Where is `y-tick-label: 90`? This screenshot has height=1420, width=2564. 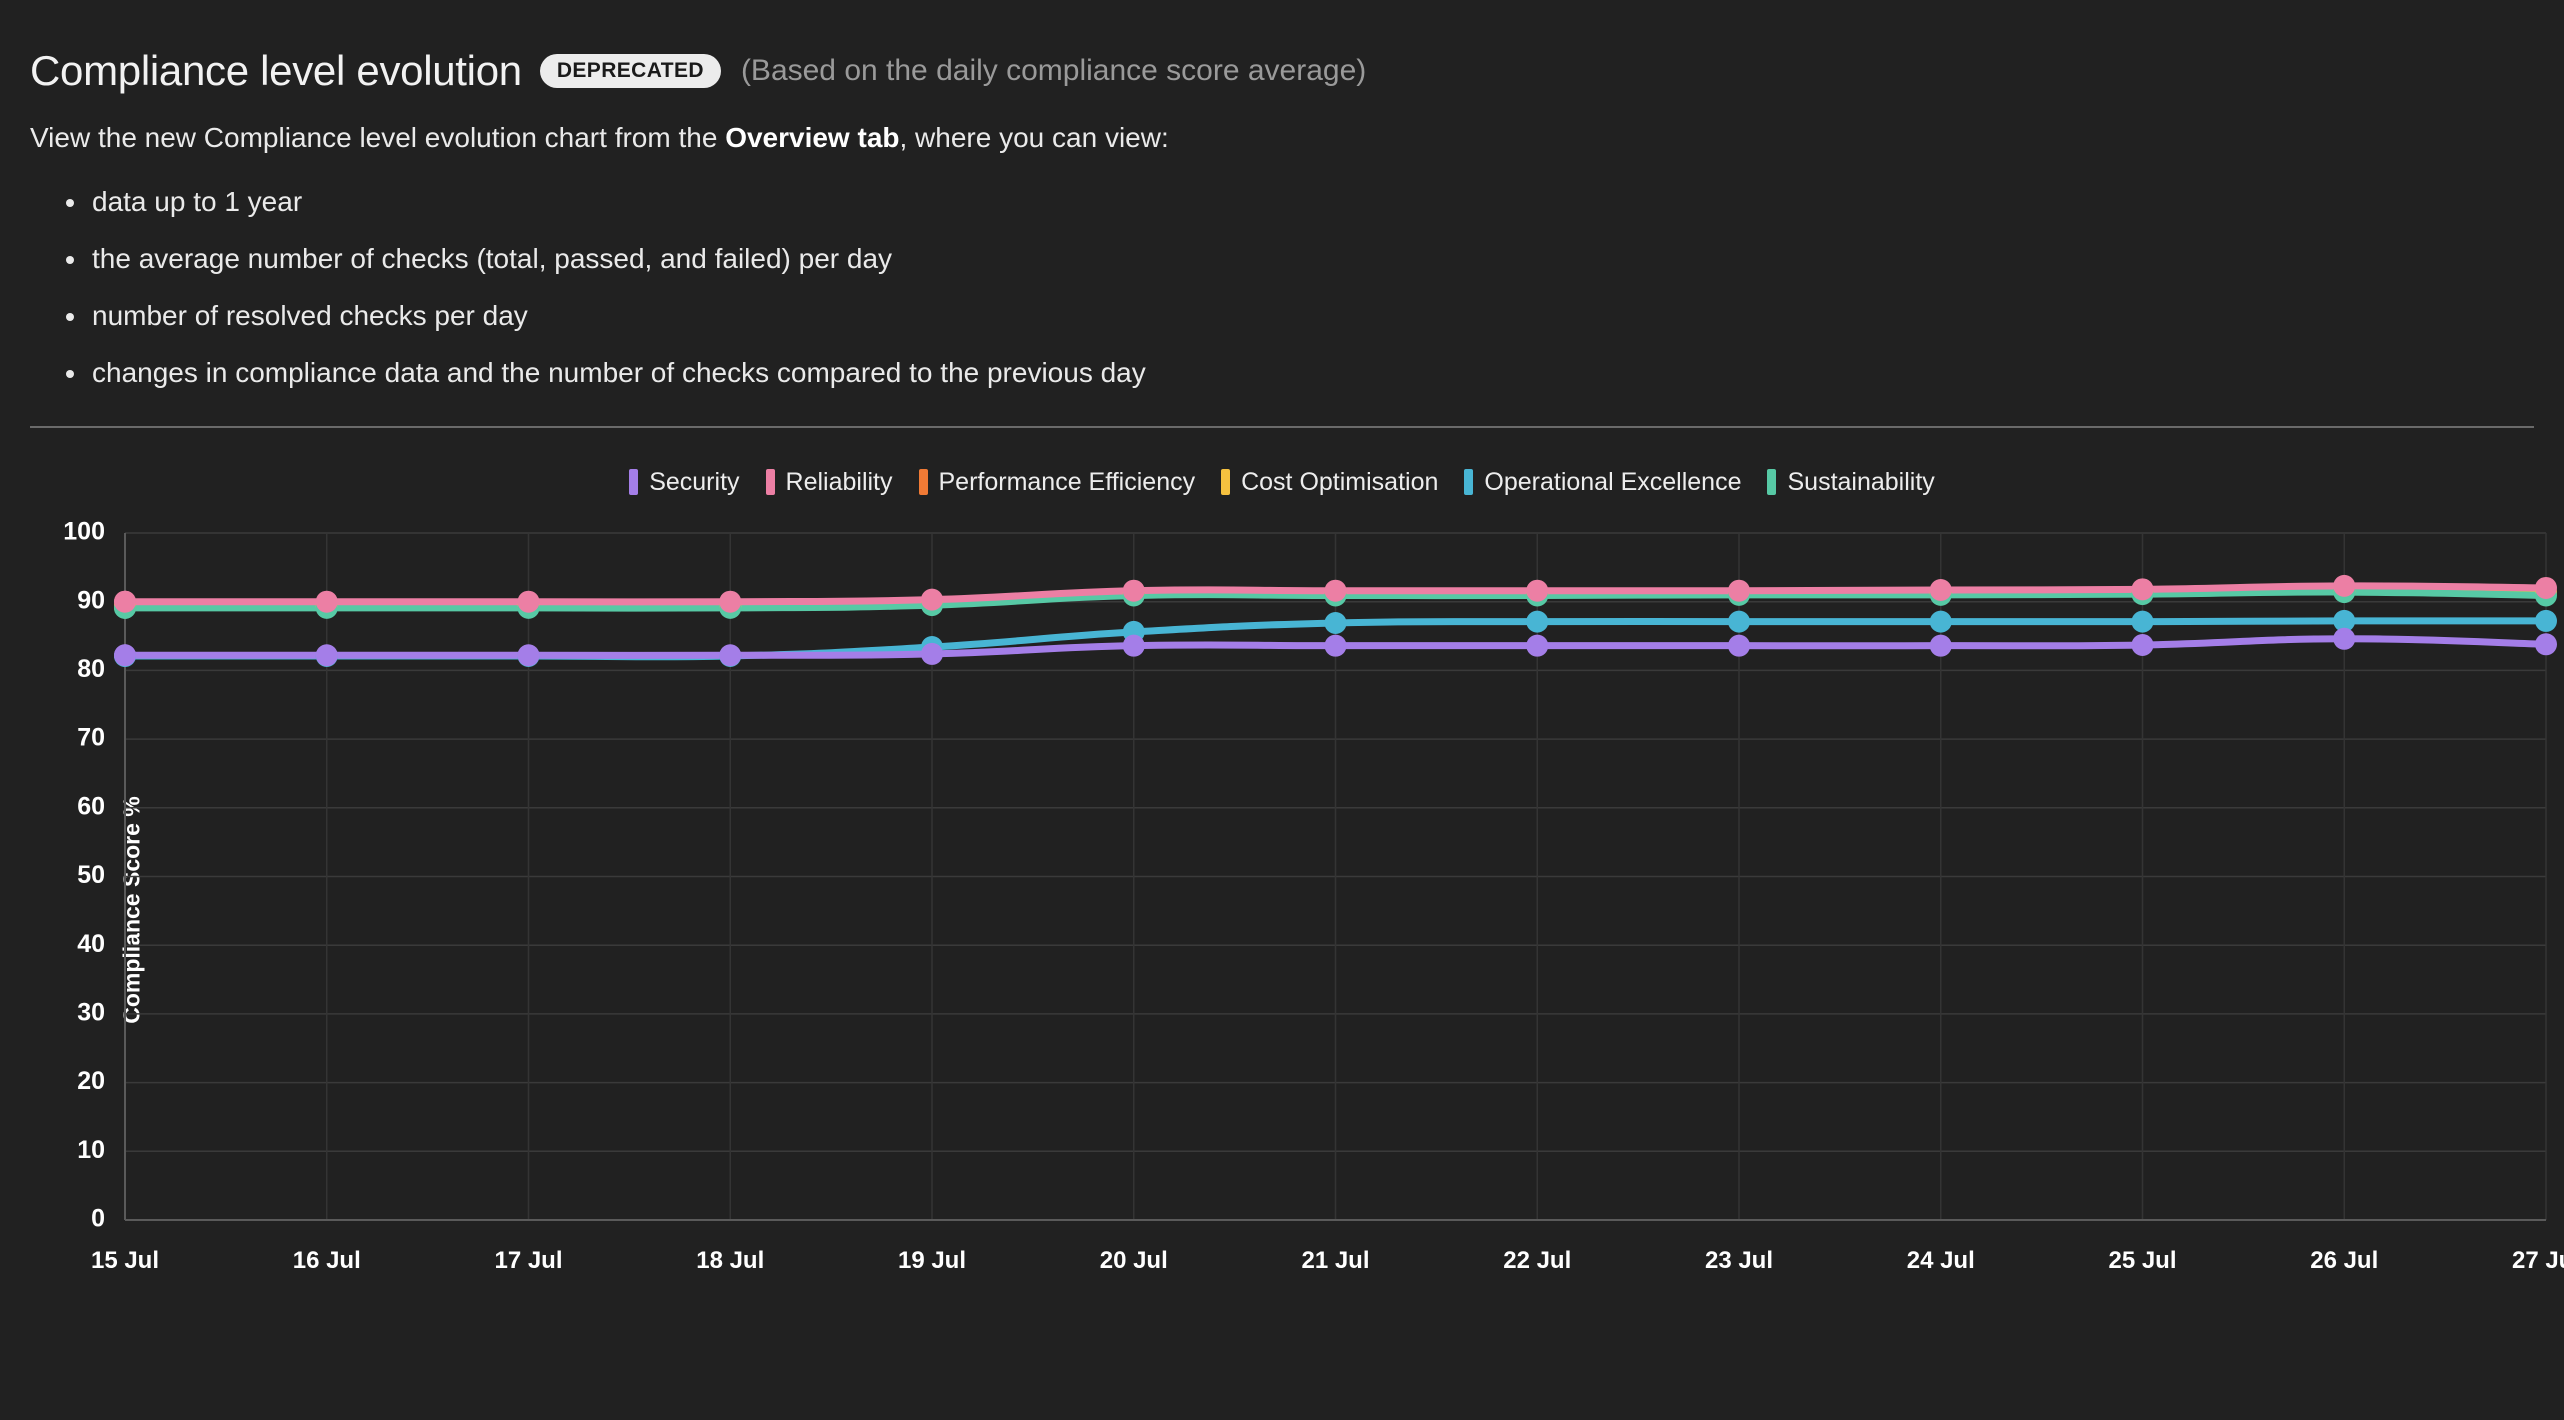 y-tick-label: 90 is located at coordinates (91, 600).